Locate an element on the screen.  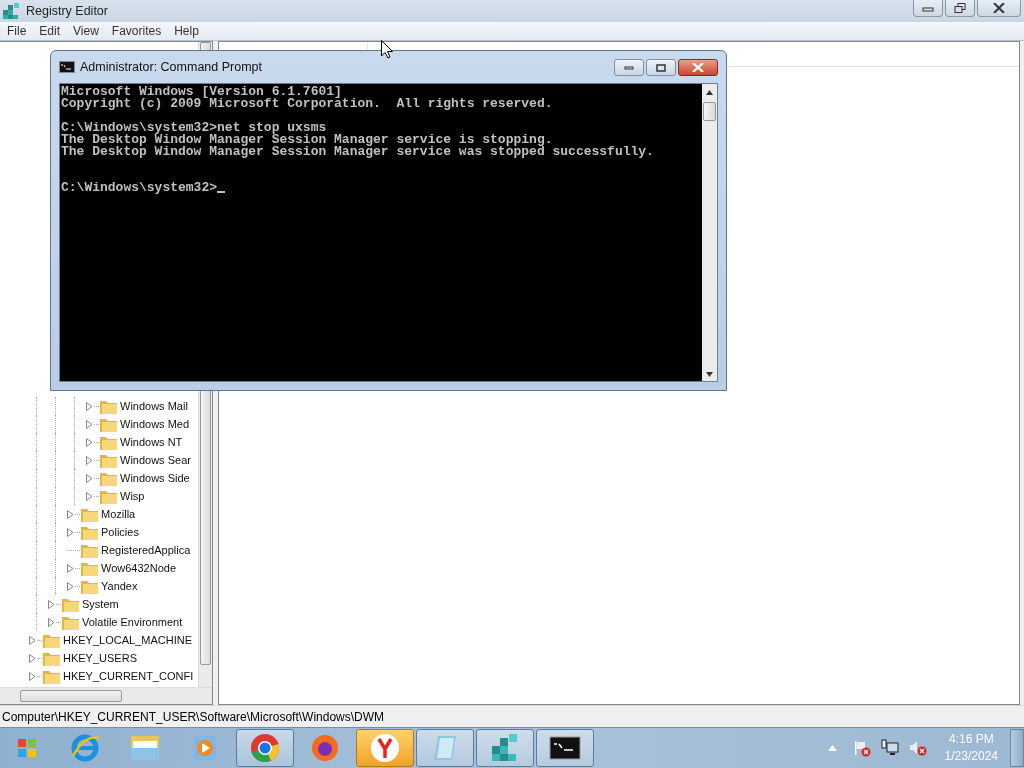
status-path: Computer\HKEY_CURRENT_USER\Software\Microsoft\Windows\DWM is located at coordinates (193, 716).